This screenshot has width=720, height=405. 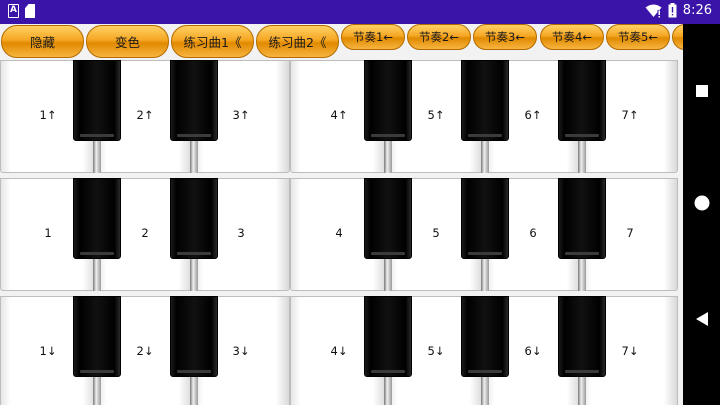 I want to click on key-label: 3↓, so click(x=241, y=350).